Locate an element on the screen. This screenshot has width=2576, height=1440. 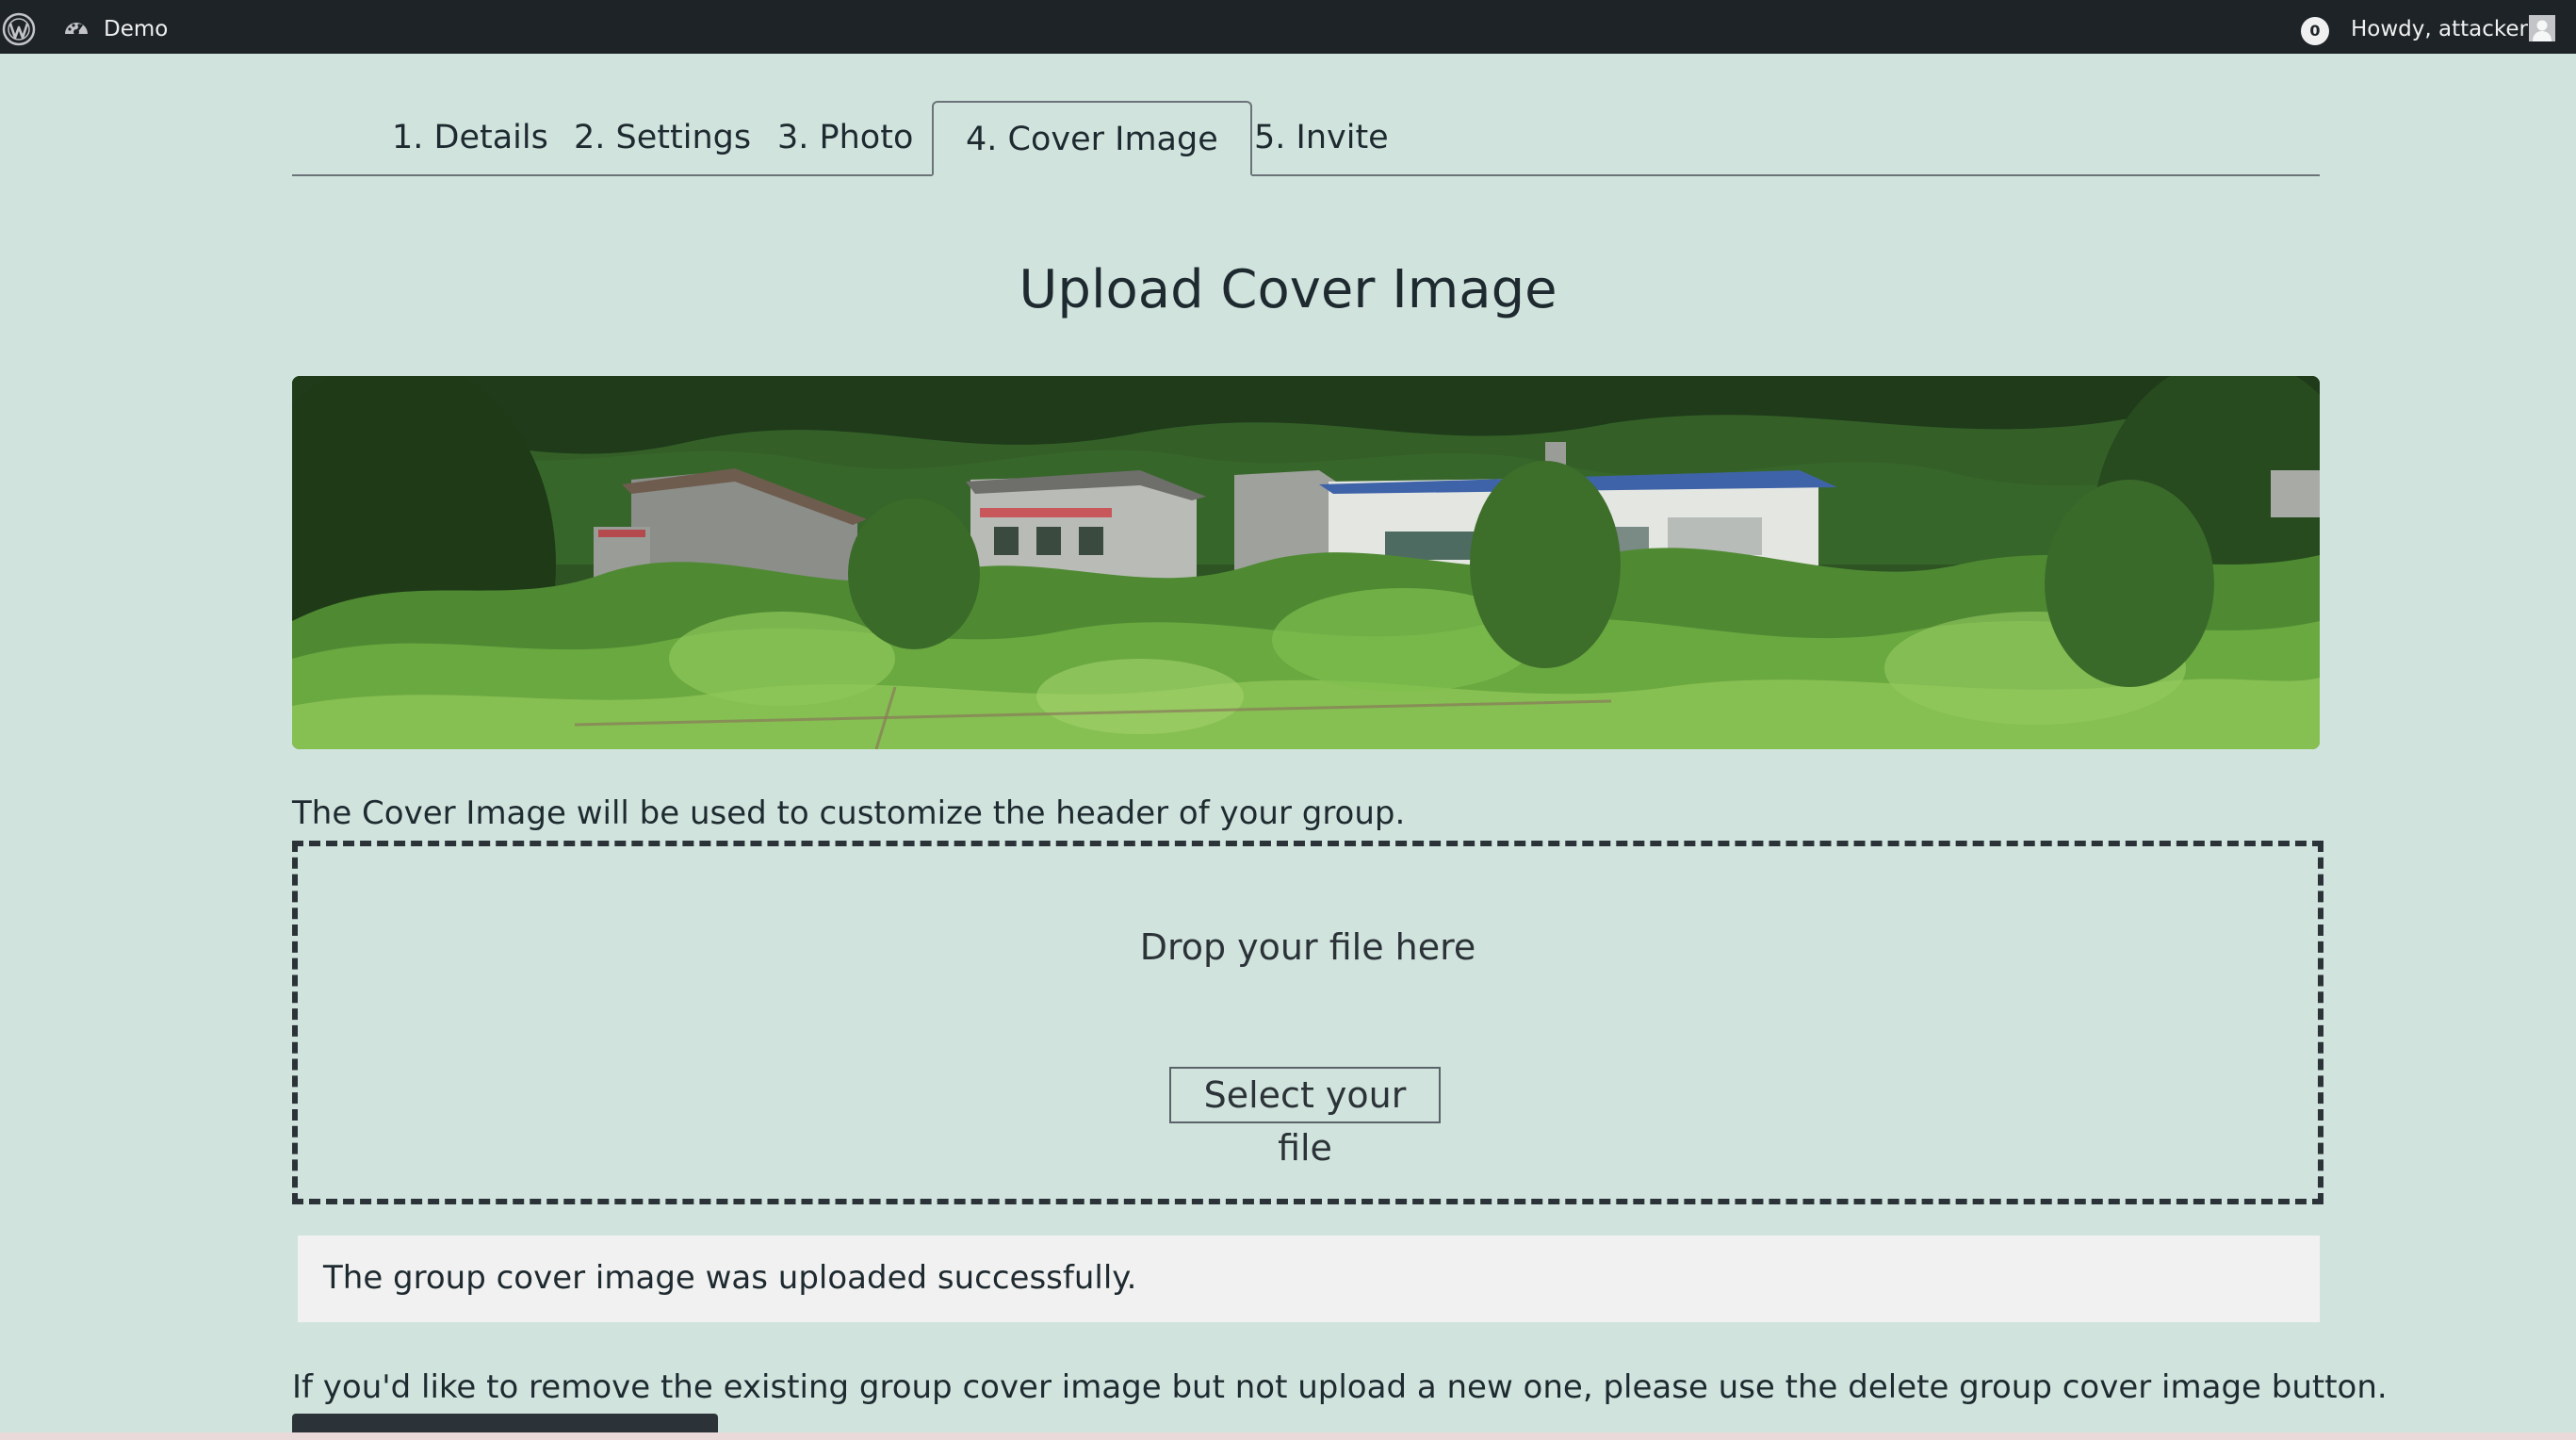
drop-file-prompt: Drop your file here is located at coordinates (1307, 947).